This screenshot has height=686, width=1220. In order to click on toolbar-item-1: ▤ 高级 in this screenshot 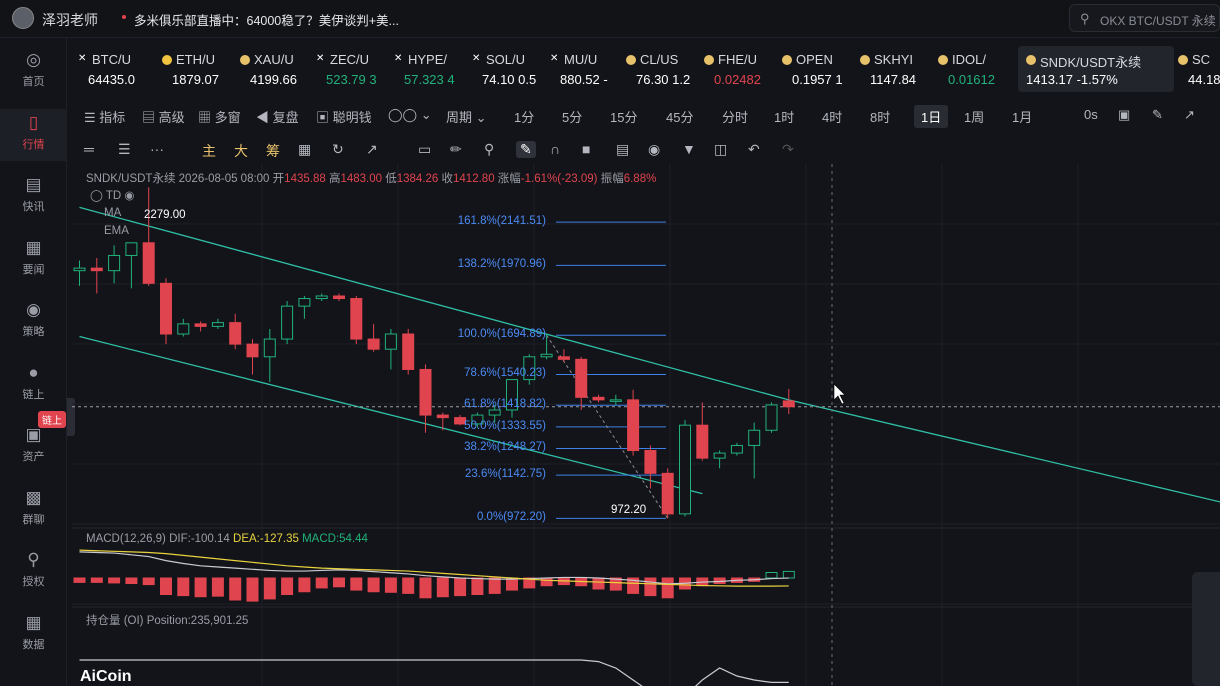, I will do `click(163, 116)`.